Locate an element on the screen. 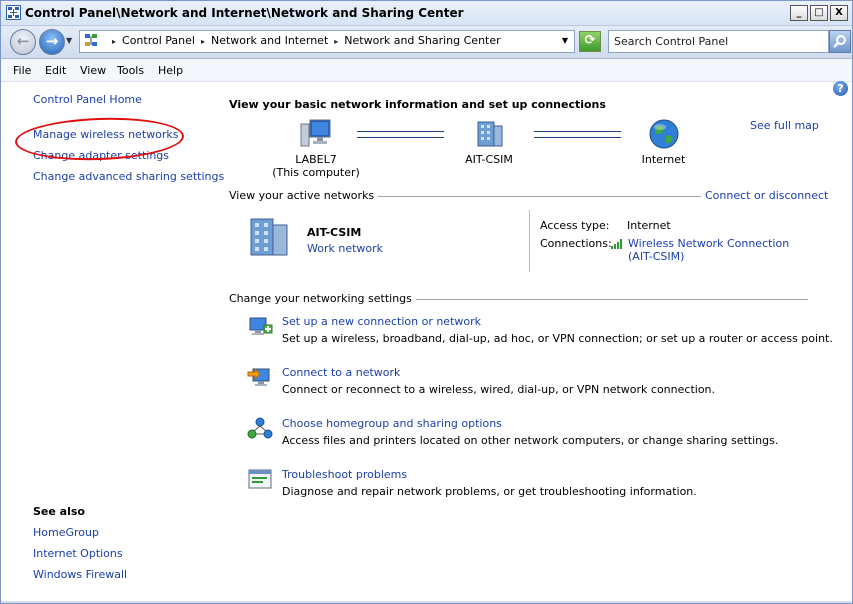 The width and height of the screenshot is (853, 604). forward-button: → is located at coordinates (52, 42).